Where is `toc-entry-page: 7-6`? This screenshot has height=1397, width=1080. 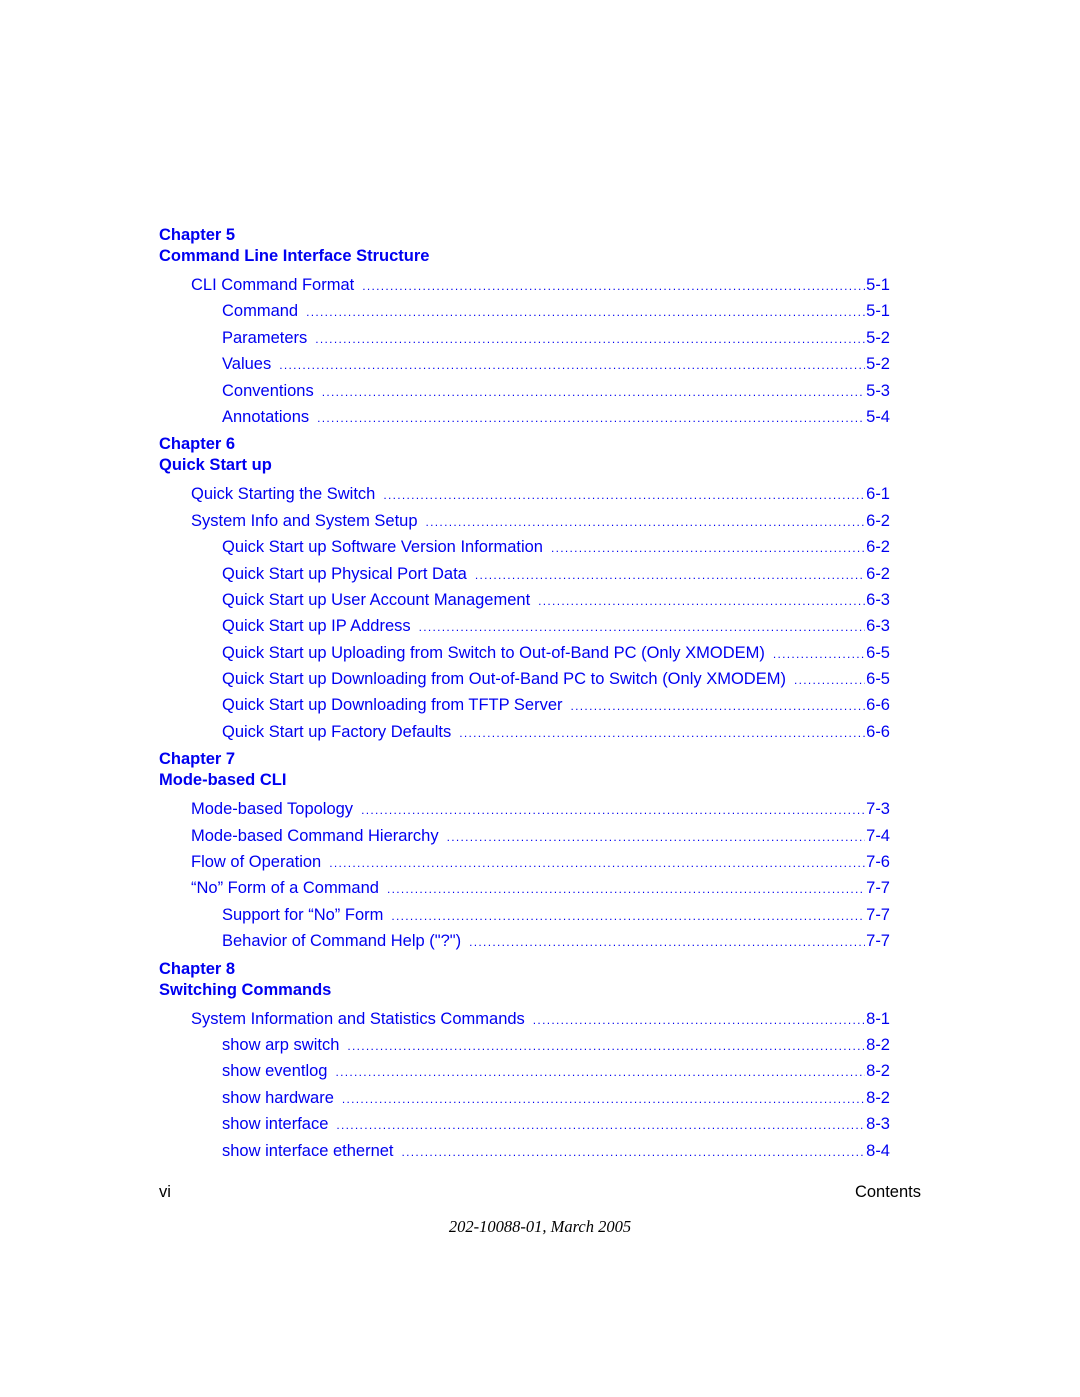
toc-entry-page: 7-6 is located at coordinates (877, 862).